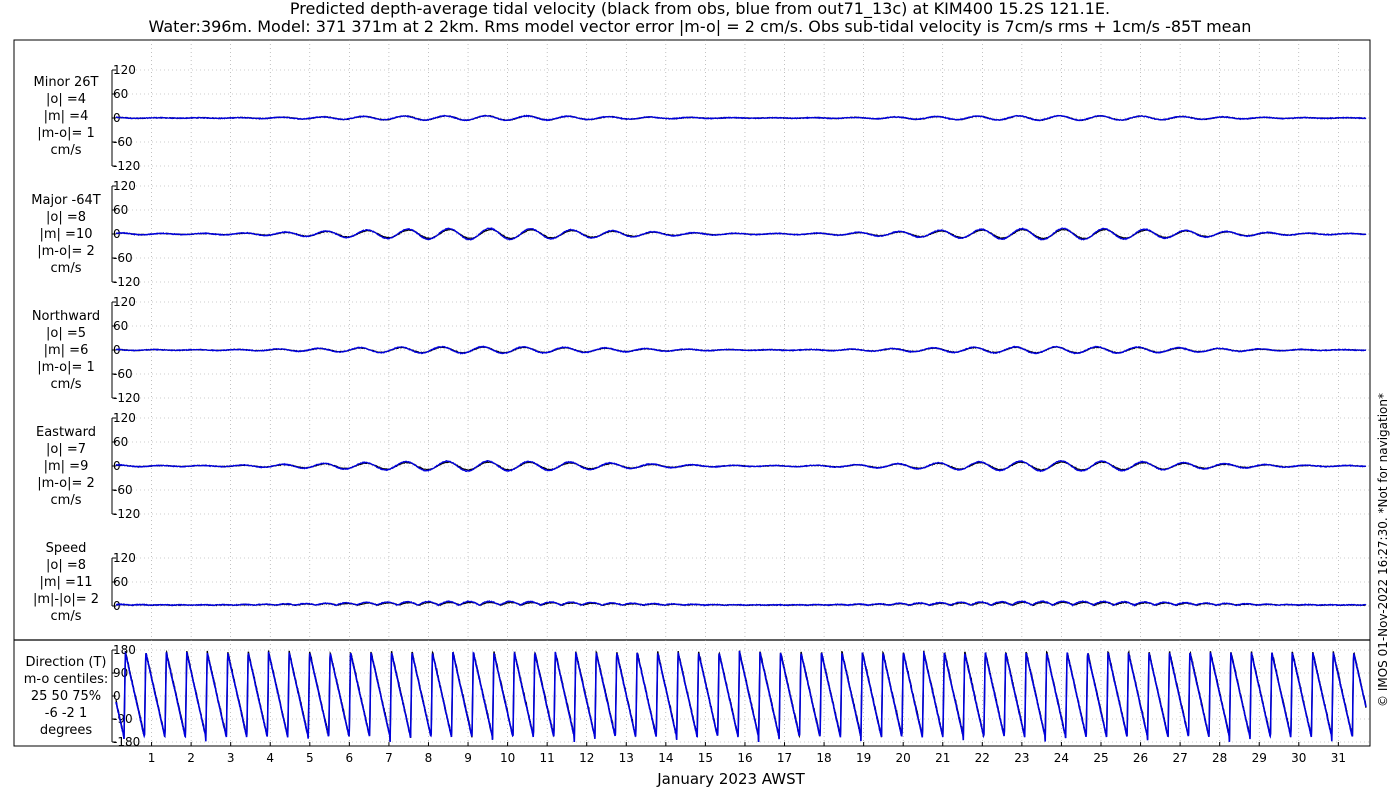  Describe the element at coordinates (1179, 758) in the screenshot. I see `x-tick-label: 27` at that location.